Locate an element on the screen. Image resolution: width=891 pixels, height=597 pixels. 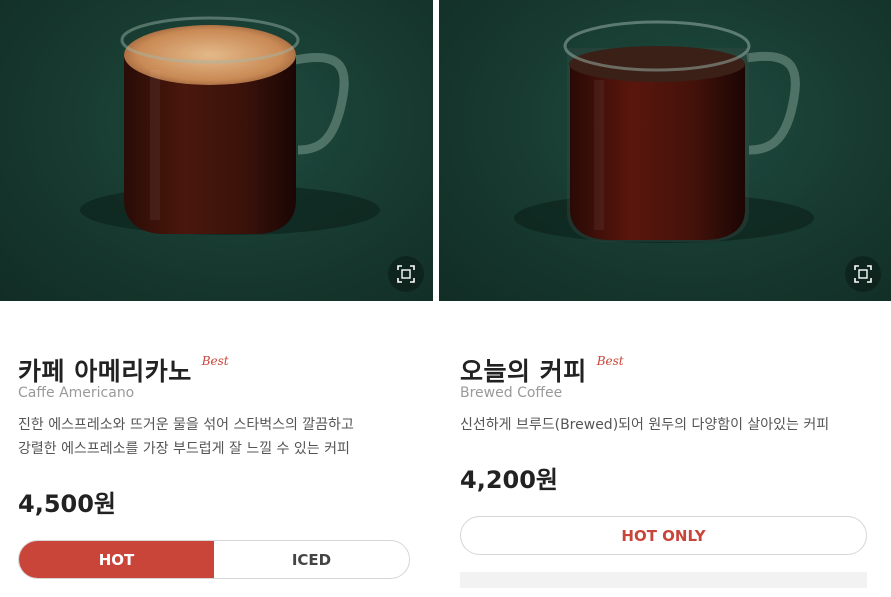
product-title-row: 카페 아메리카노 Best is located at coordinates (123, 370).